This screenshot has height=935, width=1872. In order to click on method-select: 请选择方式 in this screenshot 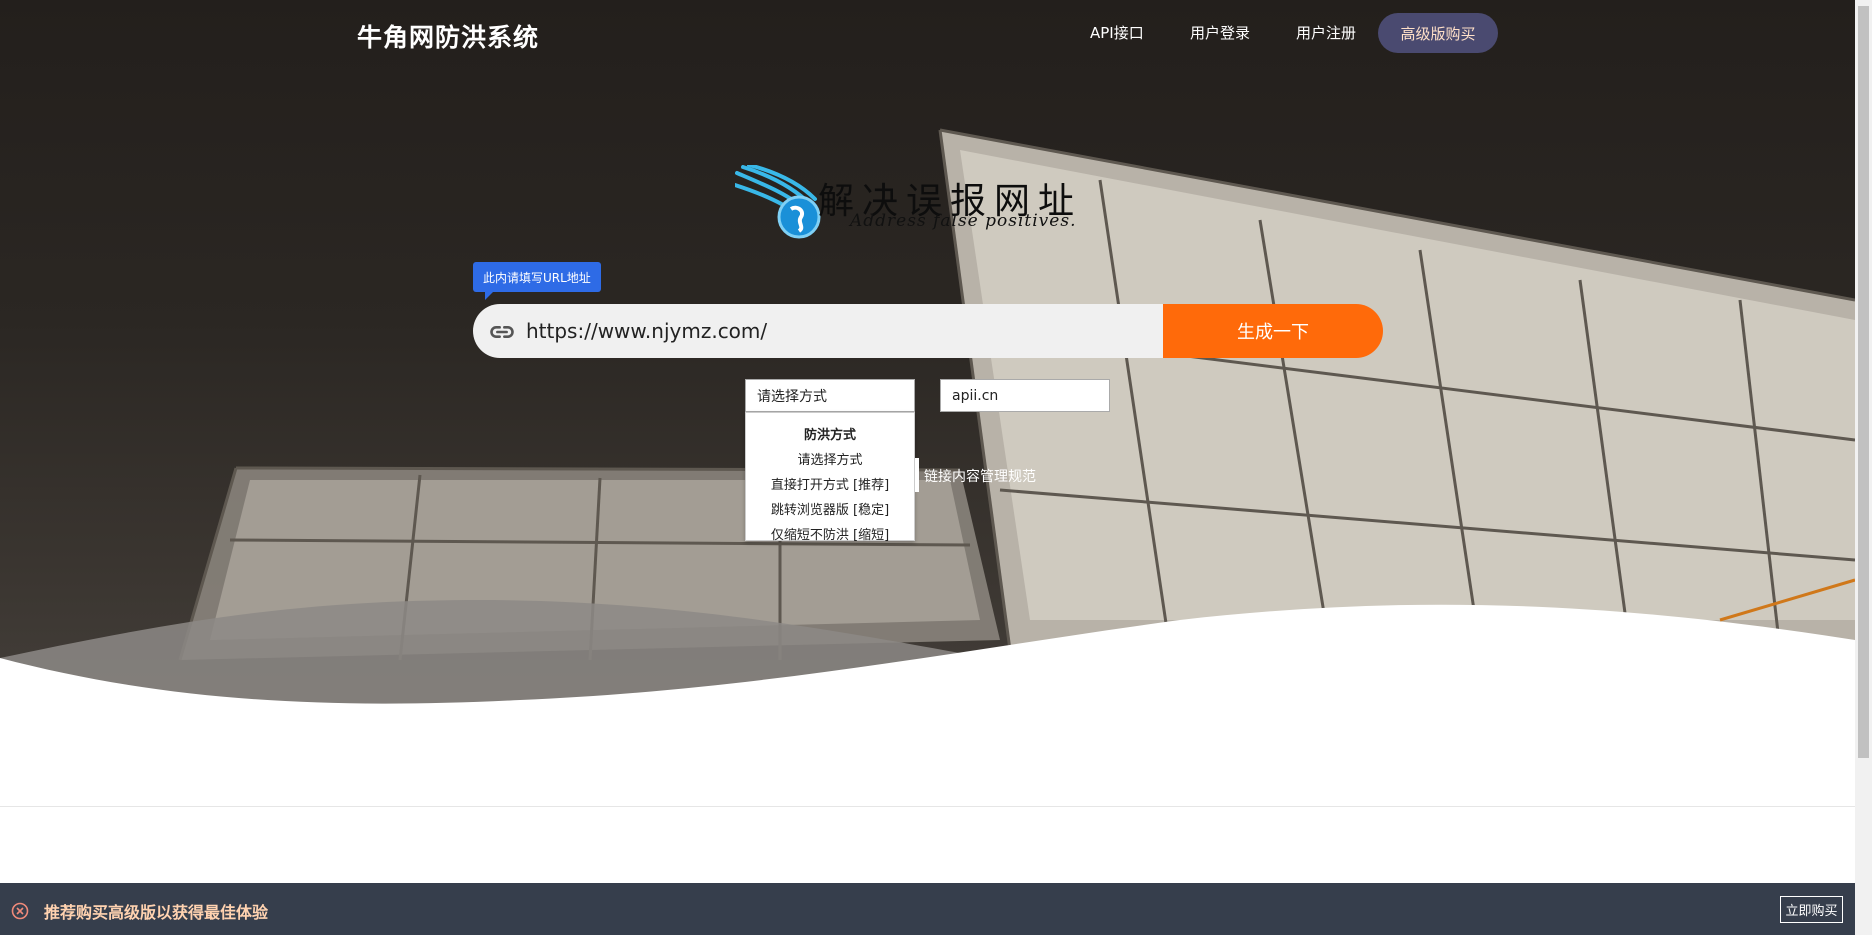, I will do `click(830, 395)`.